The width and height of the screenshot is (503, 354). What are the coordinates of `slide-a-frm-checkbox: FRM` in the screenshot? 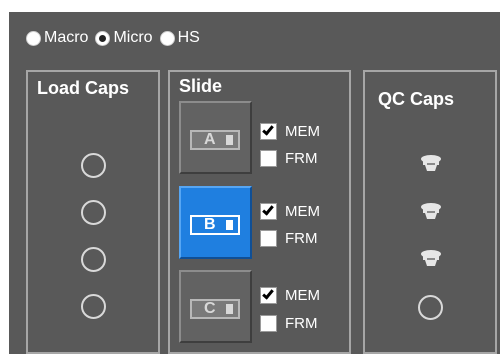 It's located at (289, 158).